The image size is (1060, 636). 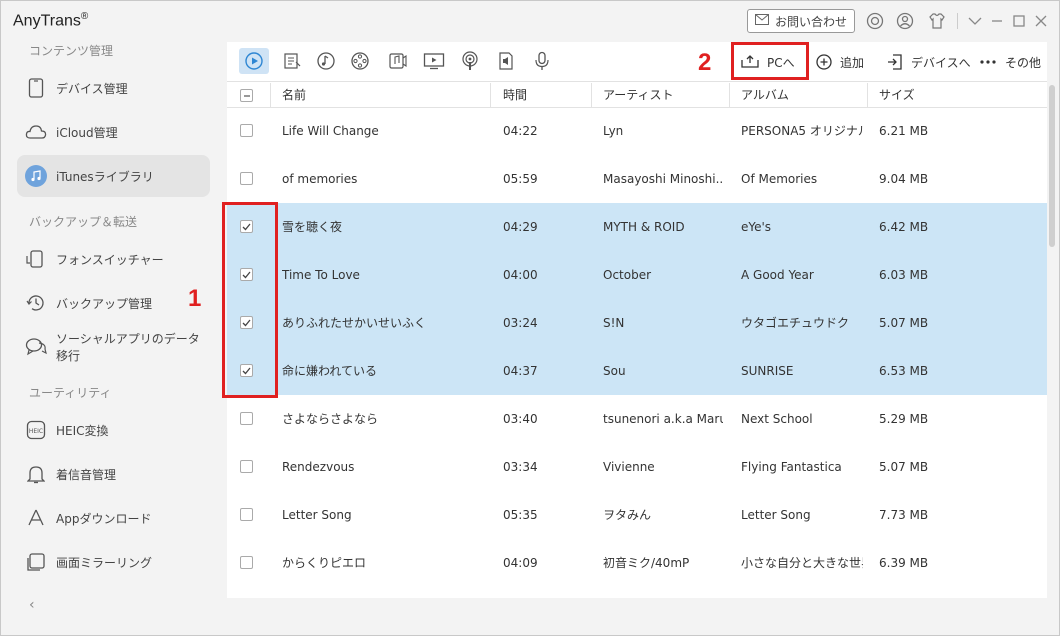 I want to click on sidebar-item-itunes-library: iTunesライブラリ, so click(x=113, y=176).